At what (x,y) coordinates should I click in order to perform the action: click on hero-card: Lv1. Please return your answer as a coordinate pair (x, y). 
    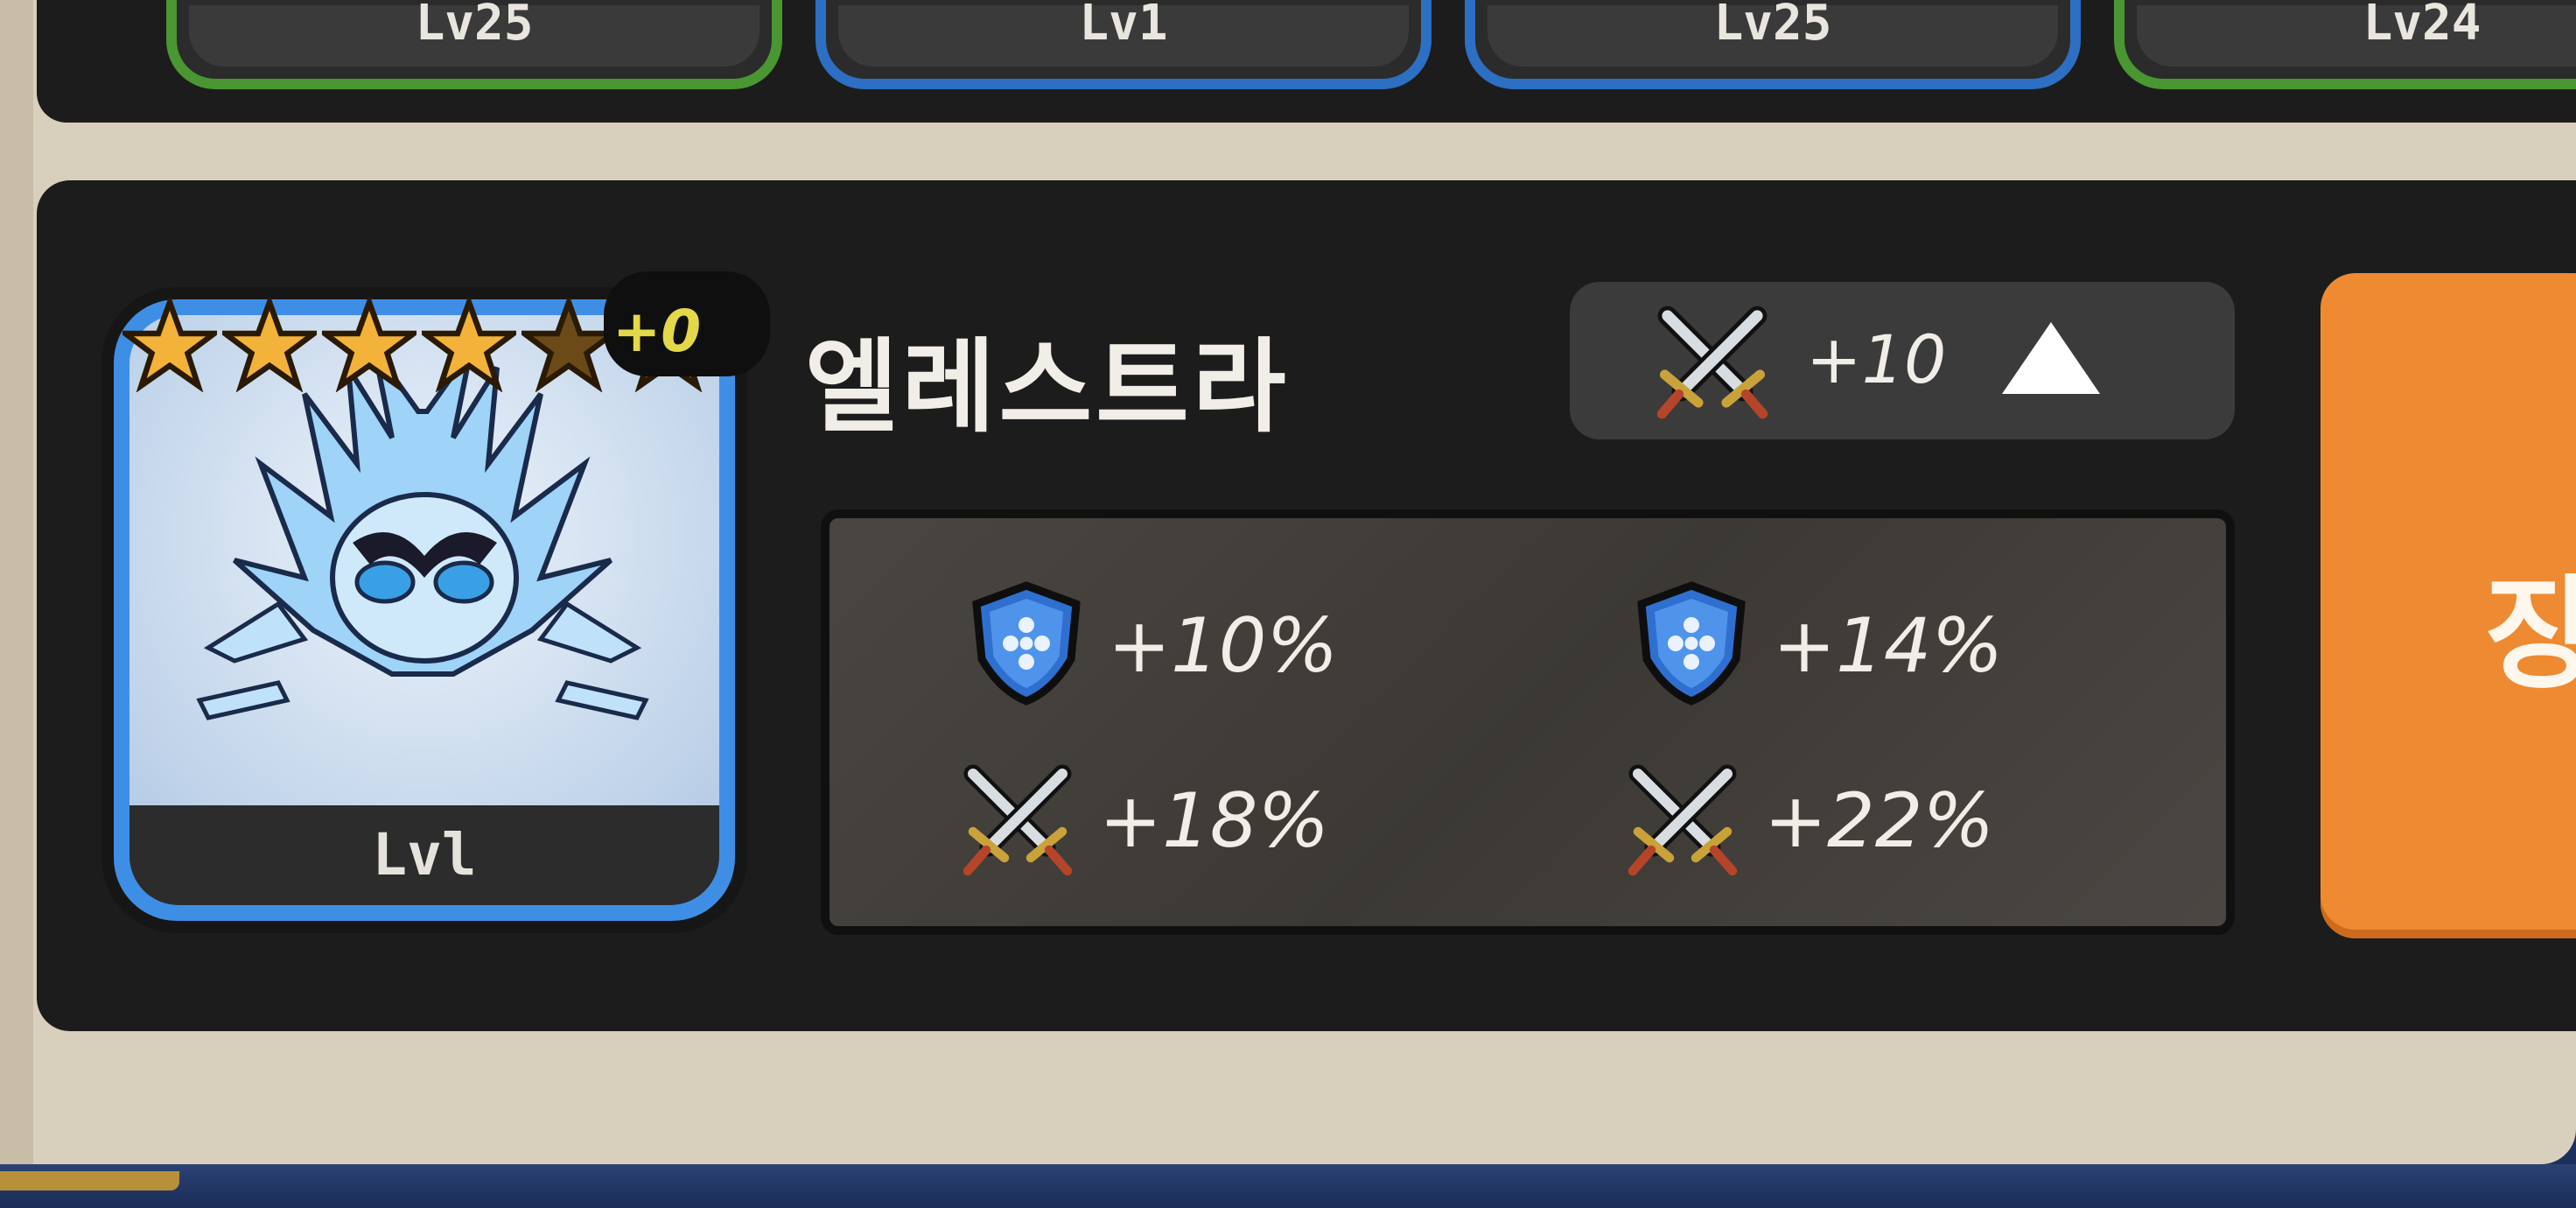
    Looking at the image, I should click on (1124, 44).